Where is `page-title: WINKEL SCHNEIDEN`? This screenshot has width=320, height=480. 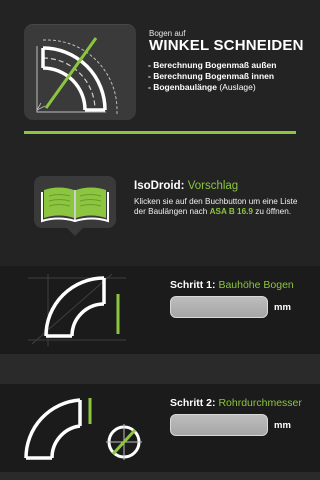
page-title: WINKEL SCHNEIDEN is located at coordinates (226, 45).